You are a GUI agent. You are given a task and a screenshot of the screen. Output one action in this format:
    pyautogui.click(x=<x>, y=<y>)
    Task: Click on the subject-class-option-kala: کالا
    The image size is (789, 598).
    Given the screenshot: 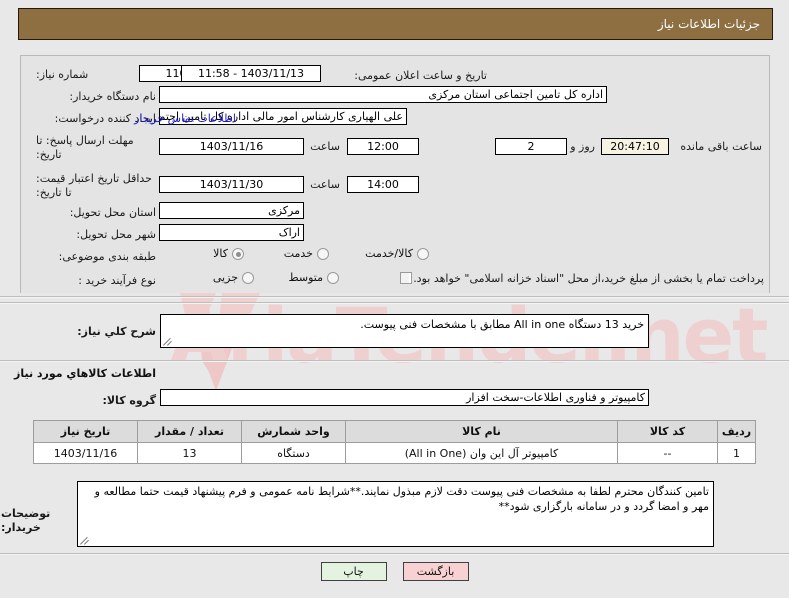 What is the action you would take?
    pyautogui.click(x=223, y=254)
    